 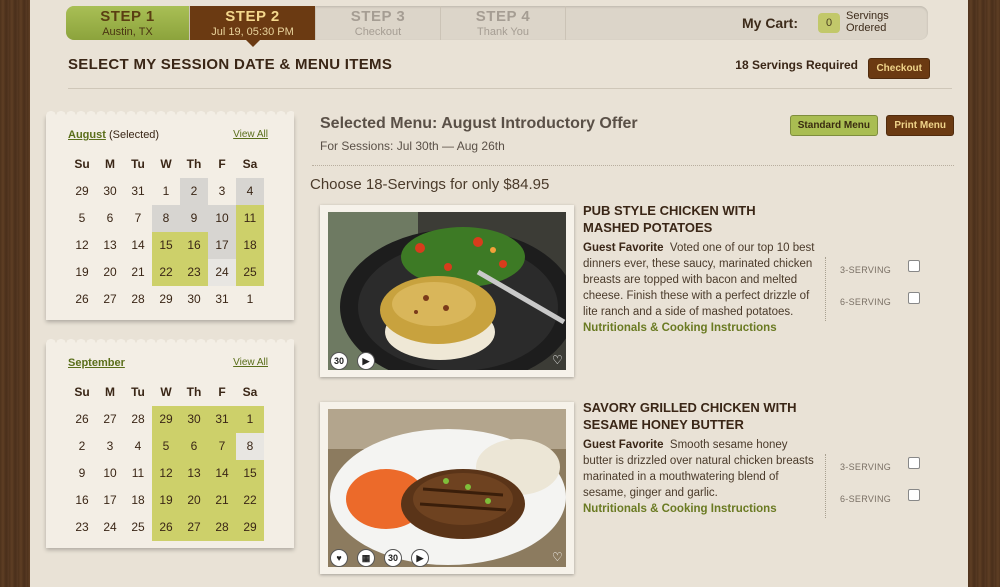 What do you see at coordinates (447, 291) in the screenshot?
I see `menu-item-photo-frame: 30 ▶ ♡` at bounding box center [447, 291].